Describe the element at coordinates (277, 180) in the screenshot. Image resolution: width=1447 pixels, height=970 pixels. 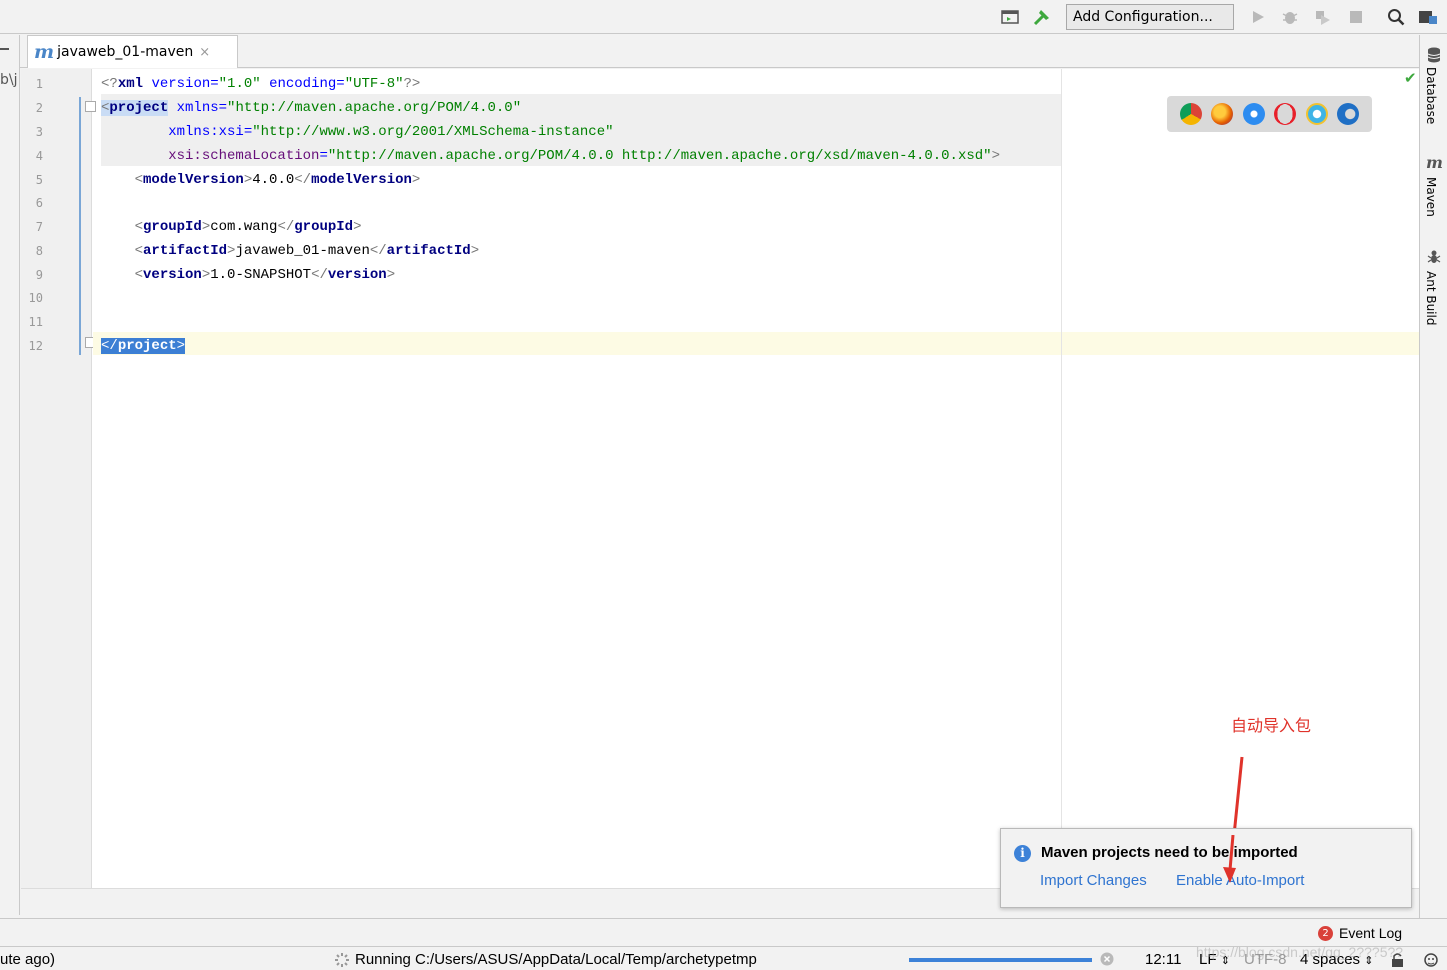
I see `code-line-5: <modelVersion>4.0.0</modelVersion>` at that location.